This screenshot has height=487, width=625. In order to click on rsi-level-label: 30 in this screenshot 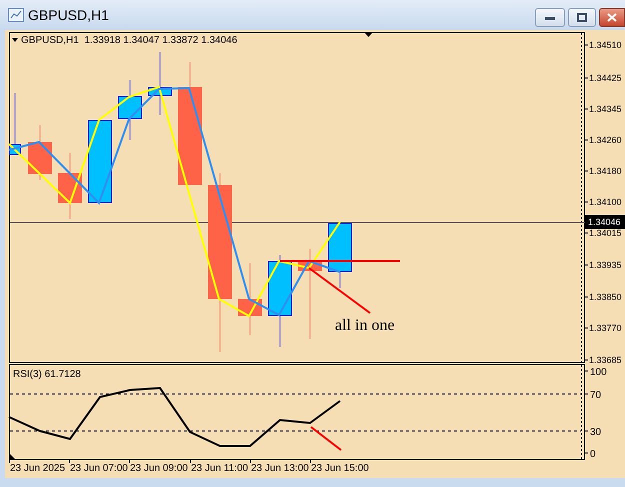, I will do `click(596, 432)`.